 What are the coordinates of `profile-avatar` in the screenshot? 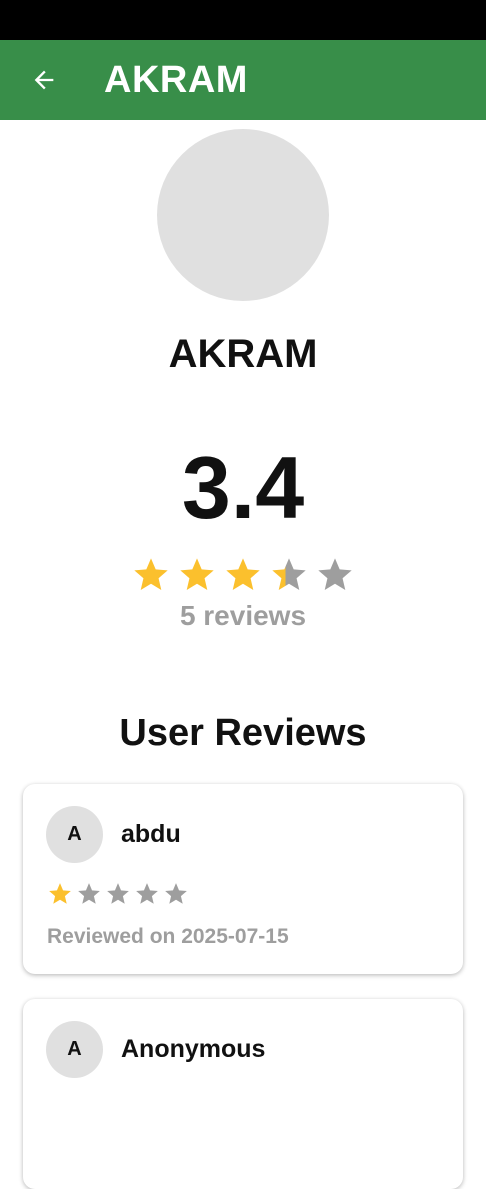 It's located at (243, 215).